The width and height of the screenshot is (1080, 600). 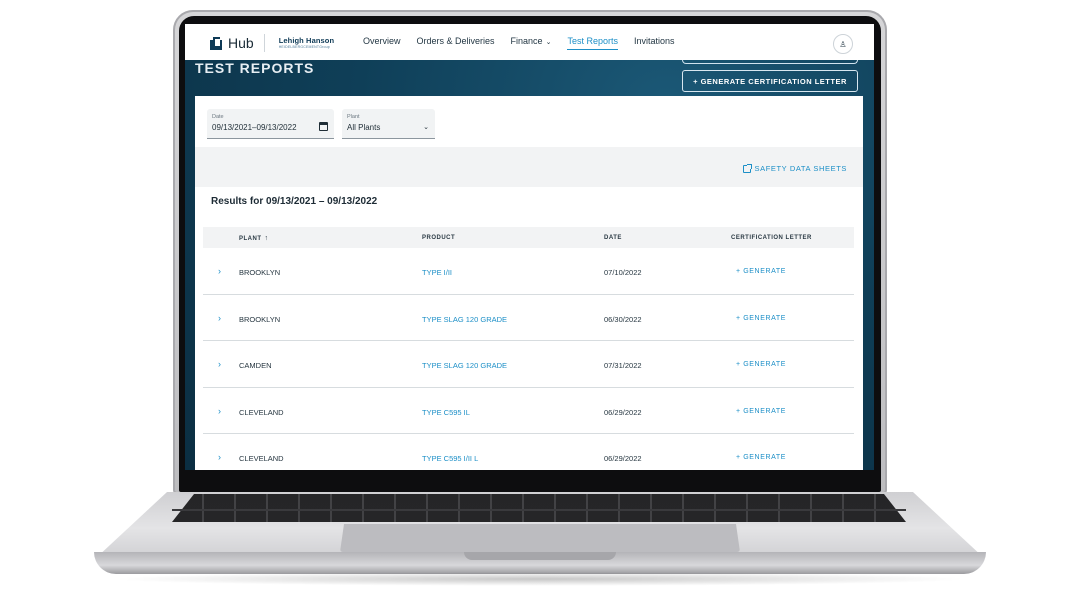 What do you see at coordinates (266, 238) in the screenshot?
I see `sort-ascending-icon: ↑` at bounding box center [266, 238].